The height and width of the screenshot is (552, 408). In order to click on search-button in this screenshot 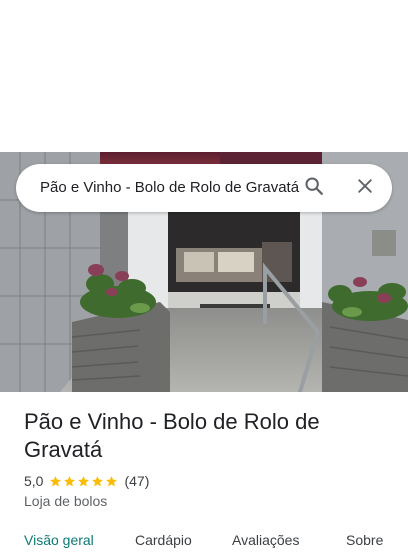, I will do `click(314, 188)`.